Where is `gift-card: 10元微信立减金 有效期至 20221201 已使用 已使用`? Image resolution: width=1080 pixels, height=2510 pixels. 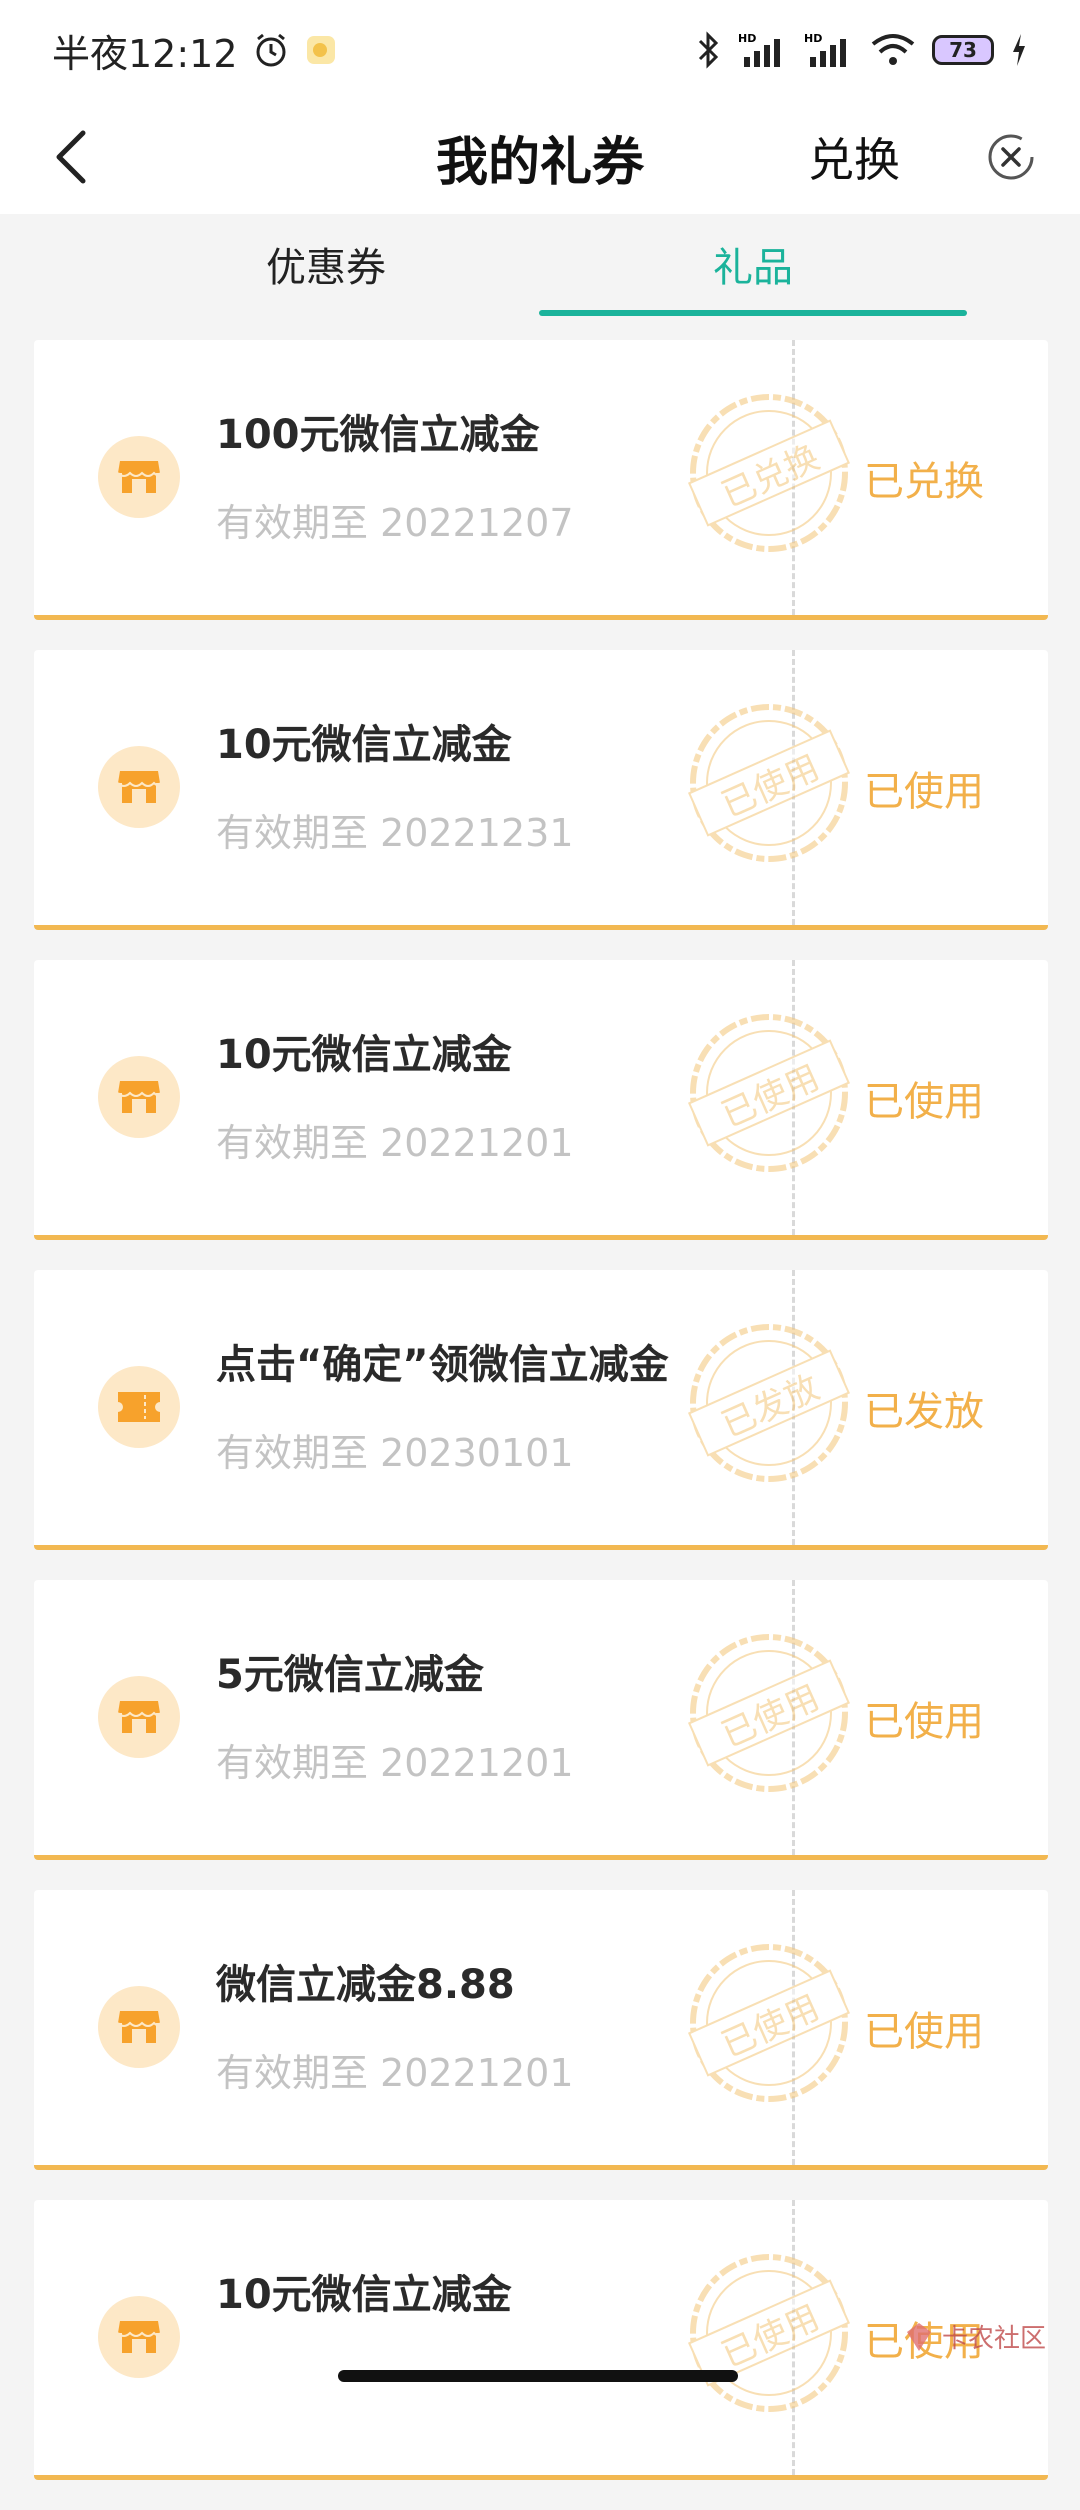 gift-card: 10元微信立减金 有效期至 20221201 已使用 已使用 is located at coordinates (541, 1100).